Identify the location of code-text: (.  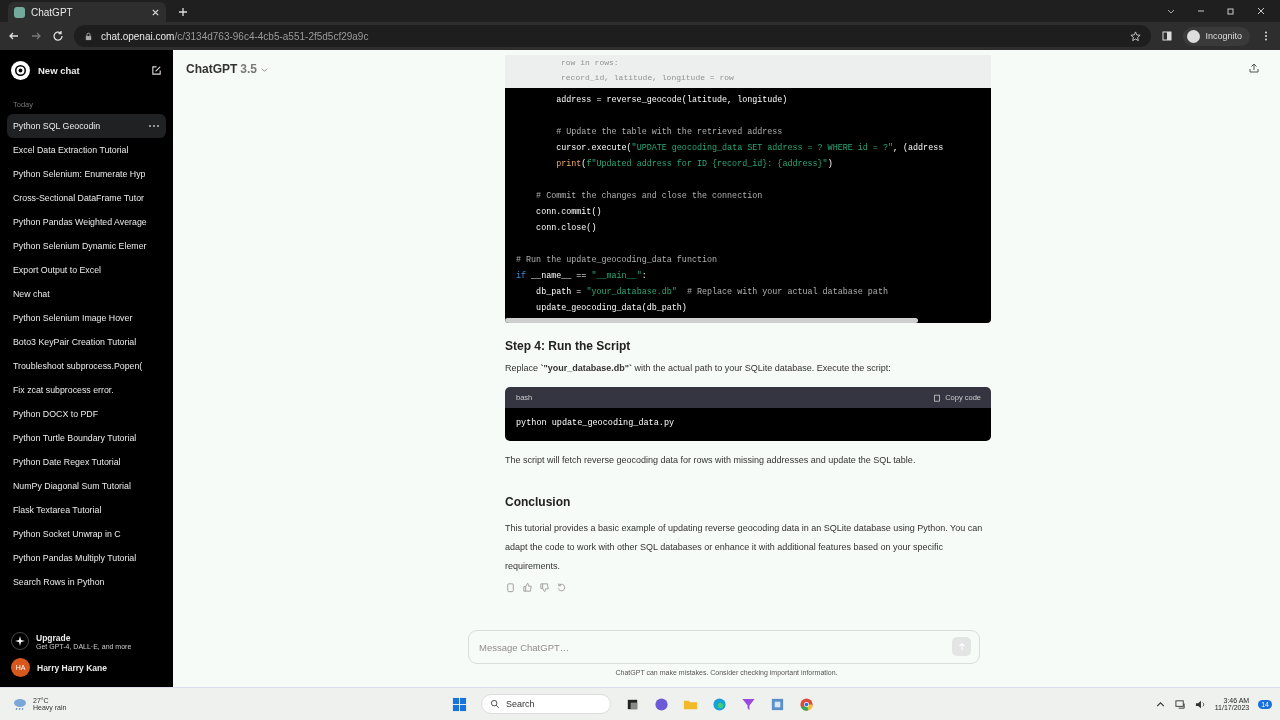
(584, 164).